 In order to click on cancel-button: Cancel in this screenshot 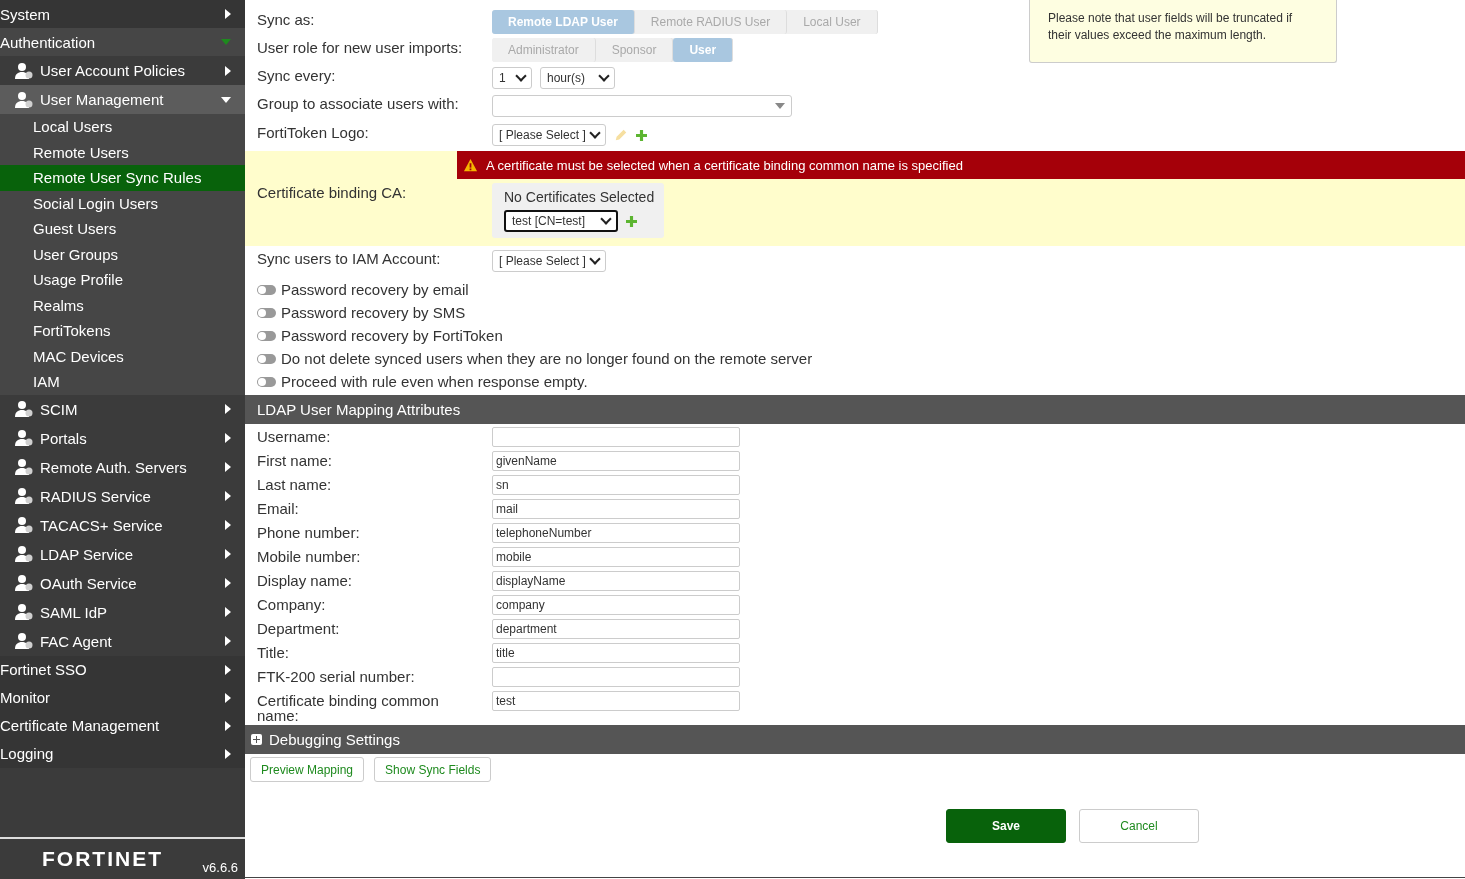, I will do `click(1139, 826)`.